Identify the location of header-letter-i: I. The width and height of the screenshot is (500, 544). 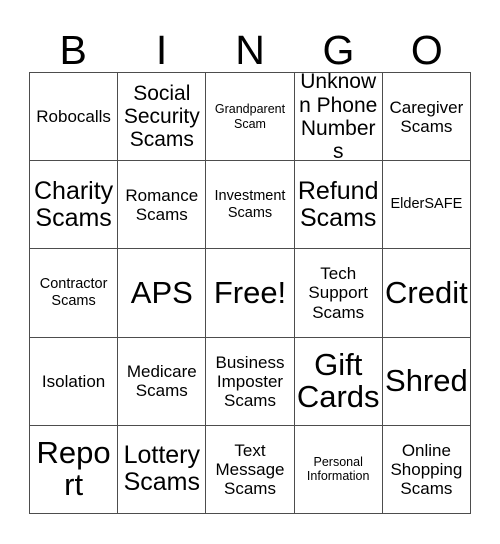
(161, 50).